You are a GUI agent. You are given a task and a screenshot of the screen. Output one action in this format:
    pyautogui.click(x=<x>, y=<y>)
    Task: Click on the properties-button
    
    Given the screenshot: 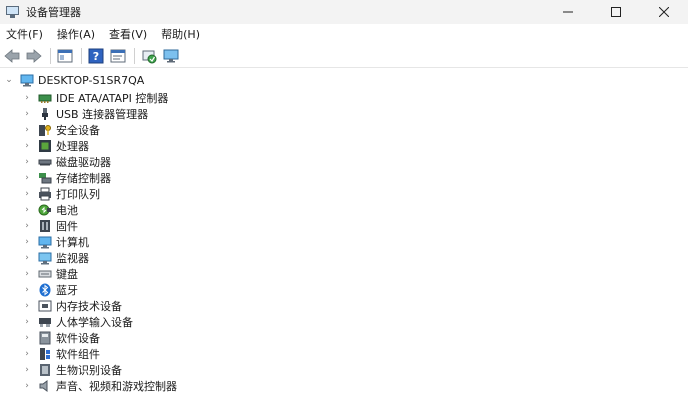 What is the action you would take?
    pyautogui.click(x=118, y=56)
    